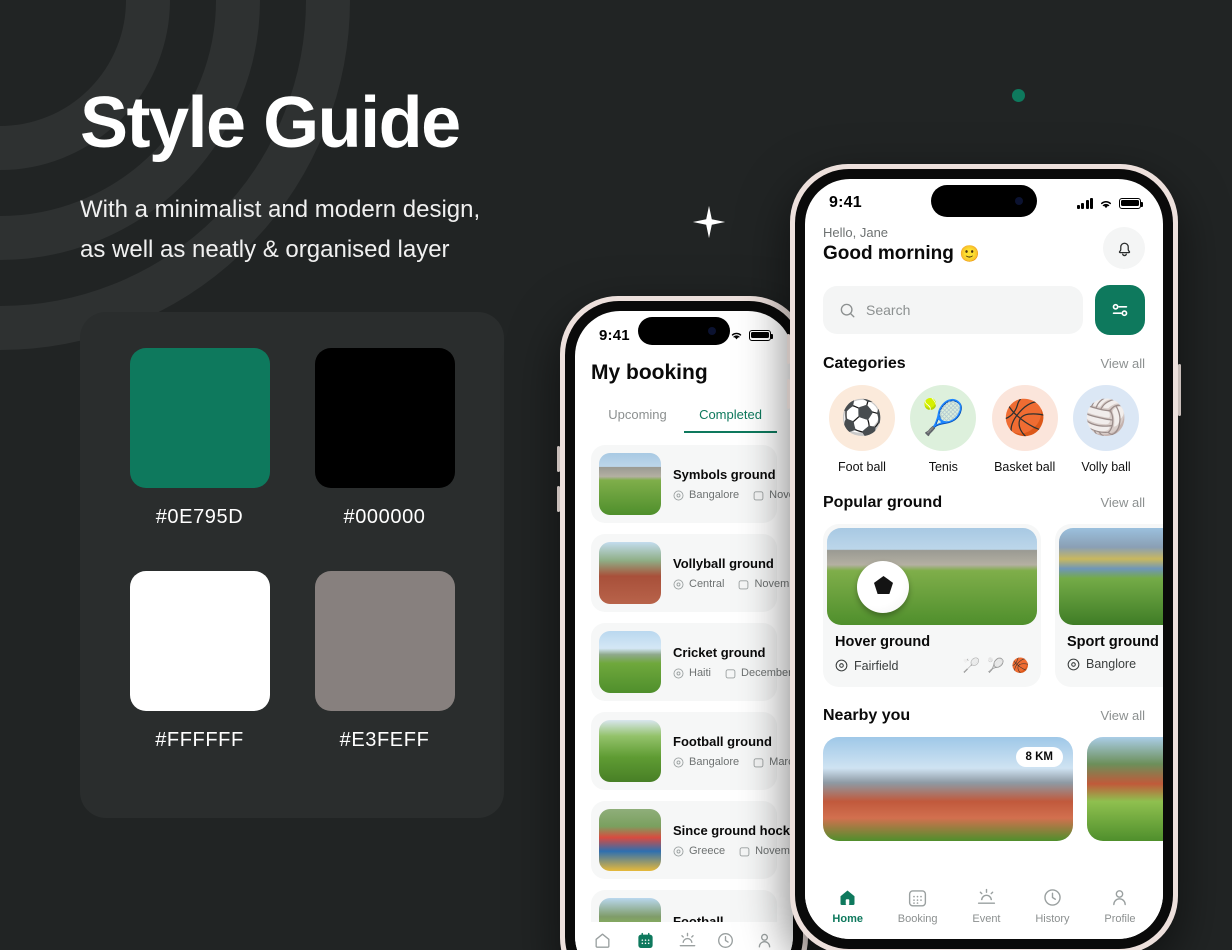  Describe the element at coordinates (766, 851) in the screenshot. I see `booking-date: November 22` at that location.